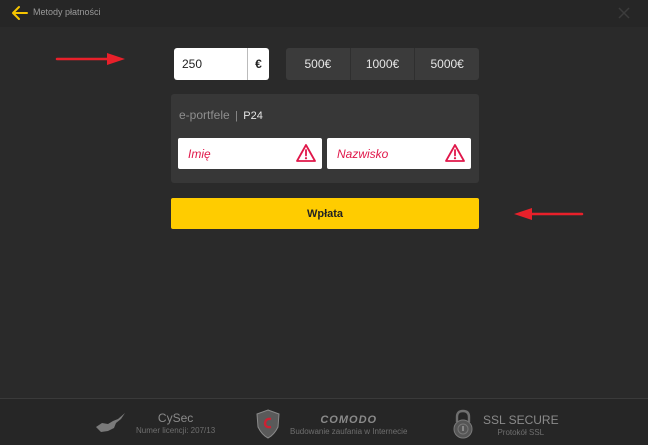 The height and width of the screenshot is (445, 648). I want to click on cyprus-map-icon, so click(110, 422).